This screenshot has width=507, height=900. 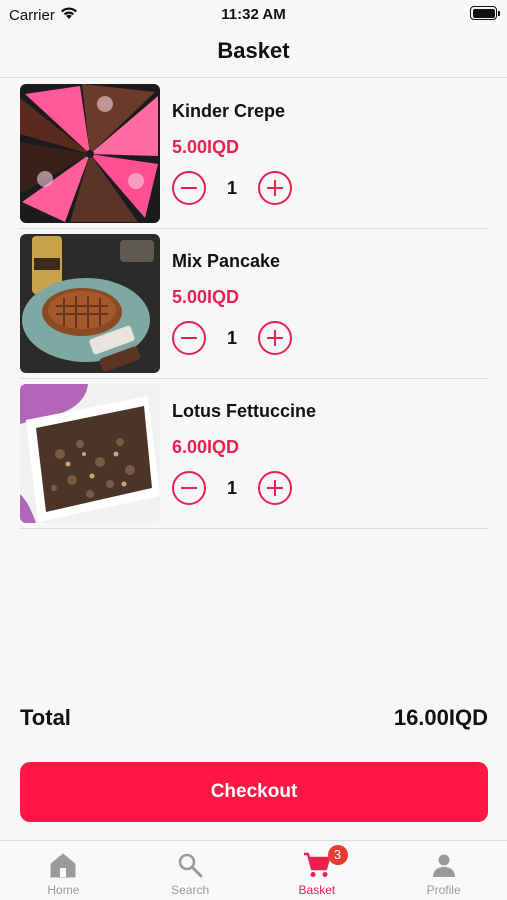 I want to click on status-bar: Carrier 11:32 AM, so click(x=253, y=14).